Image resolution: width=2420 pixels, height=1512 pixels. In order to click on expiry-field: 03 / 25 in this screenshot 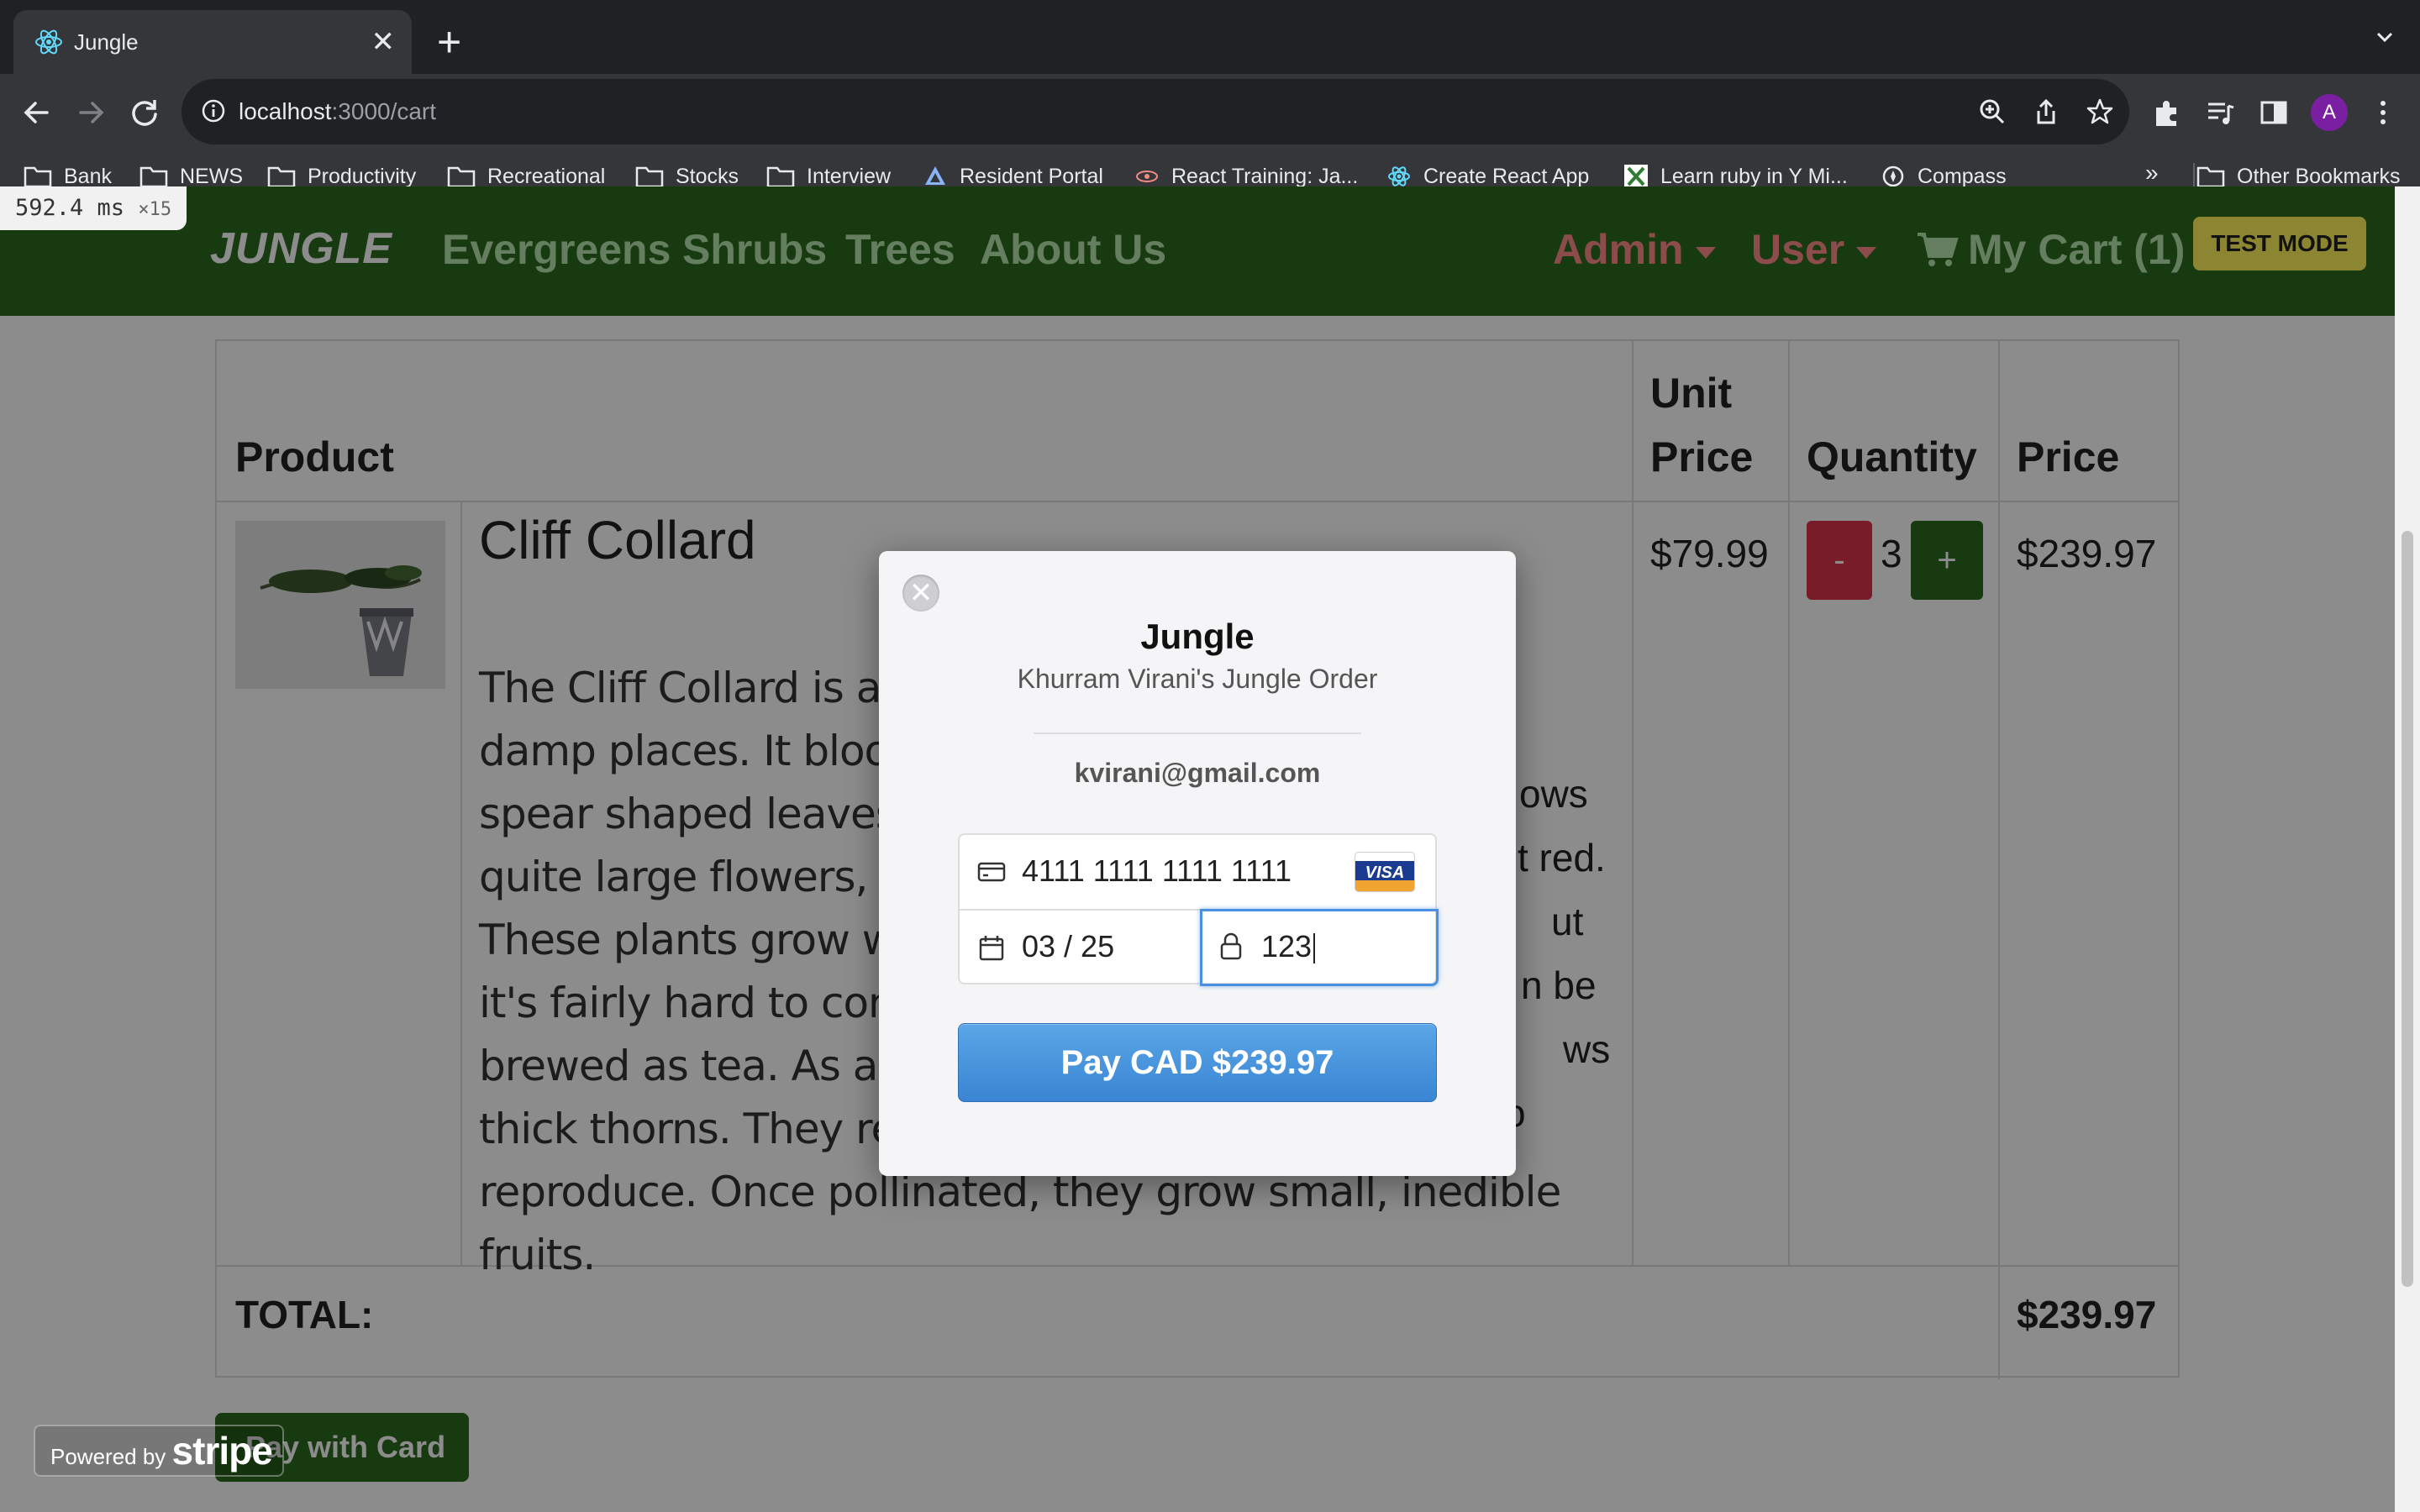, I will do `click(1080, 947)`.